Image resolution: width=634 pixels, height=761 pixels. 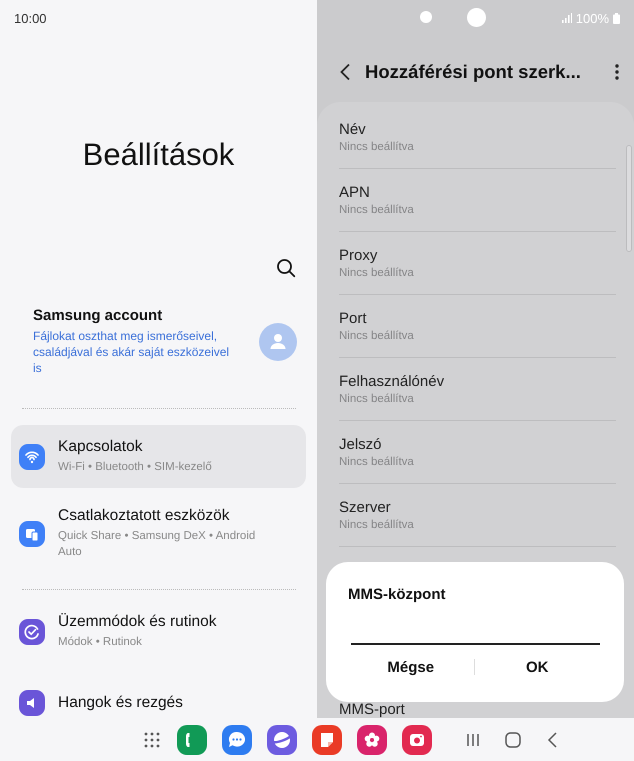 I want to click on settings-item: Csatlakoztatott eszközök Quick Share • Samsung DeX • Android Auto, so click(x=158, y=533).